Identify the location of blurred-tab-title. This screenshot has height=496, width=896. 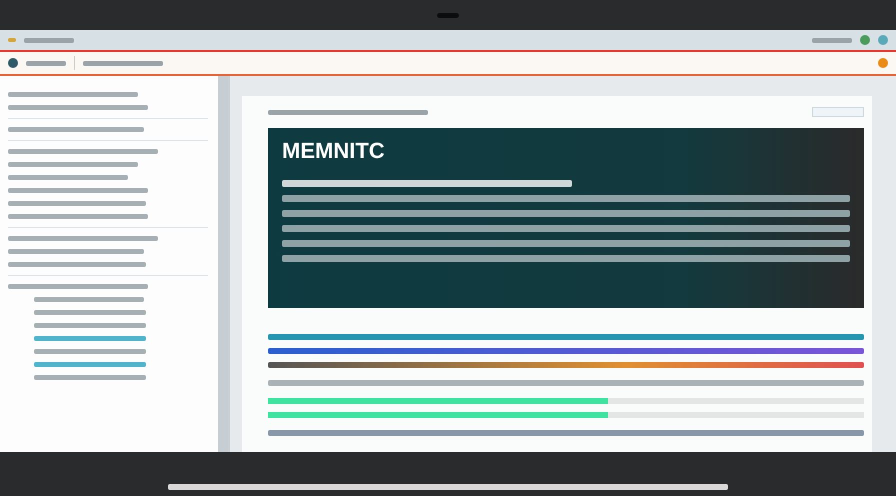
(49, 40).